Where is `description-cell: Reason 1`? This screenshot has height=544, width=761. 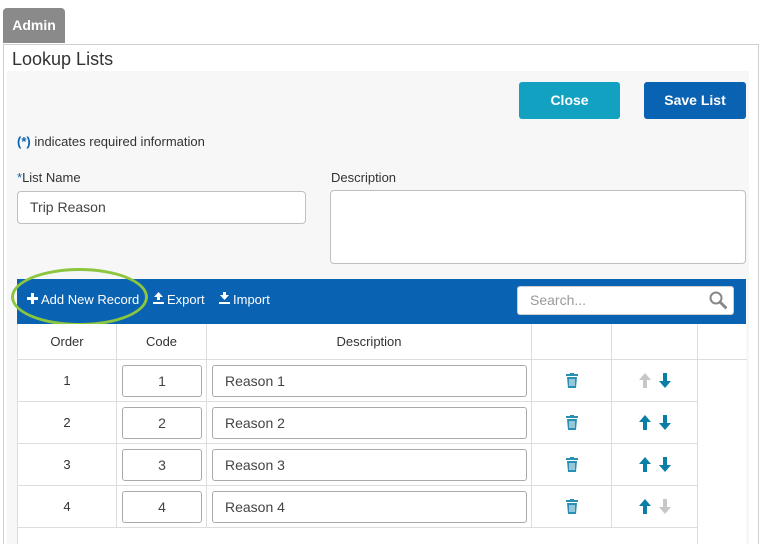 description-cell: Reason 1 is located at coordinates (369, 381).